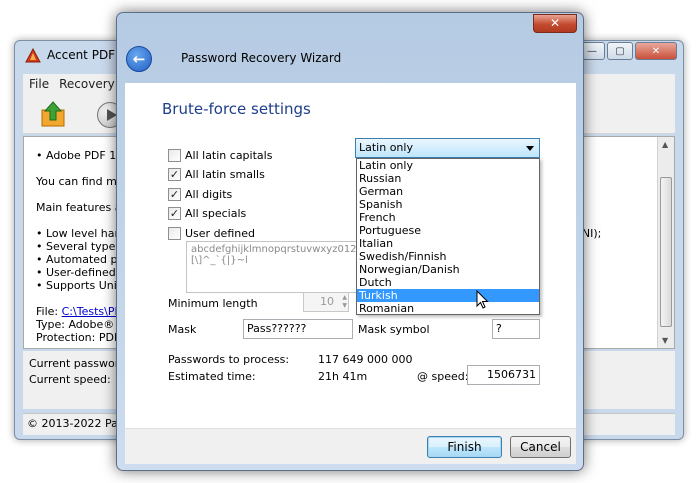 Image resolution: width=697 pixels, height=483 pixels. Describe the element at coordinates (665, 340) in the screenshot. I see `scroll-down-icon: ▼` at that location.